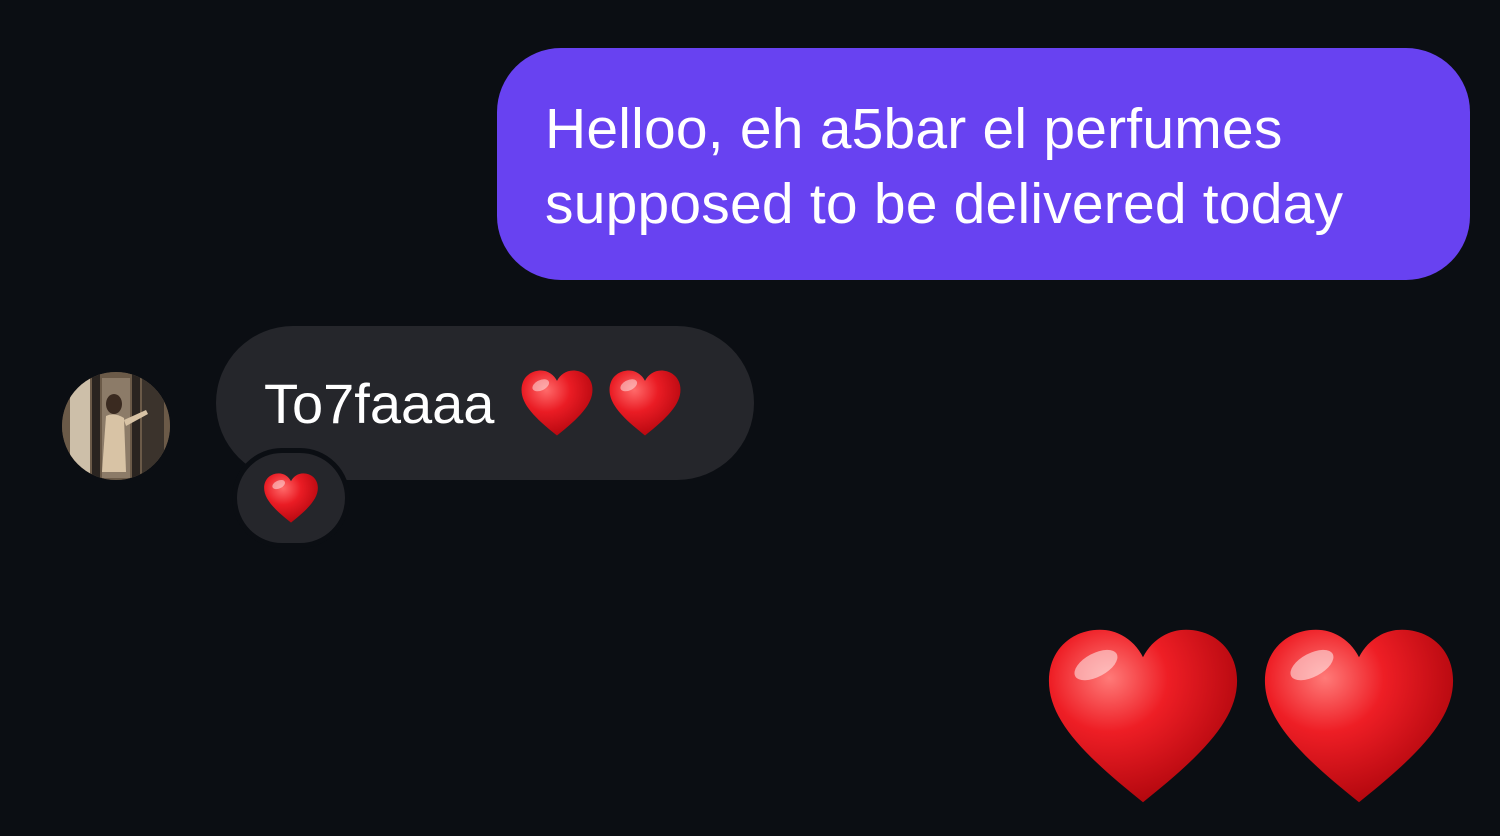  What do you see at coordinates (914, 129) in the screenshot?
I see `outgoing-message-line-1: Helloo, eh a5bar el perfumes` at bounding box center [914, 129].